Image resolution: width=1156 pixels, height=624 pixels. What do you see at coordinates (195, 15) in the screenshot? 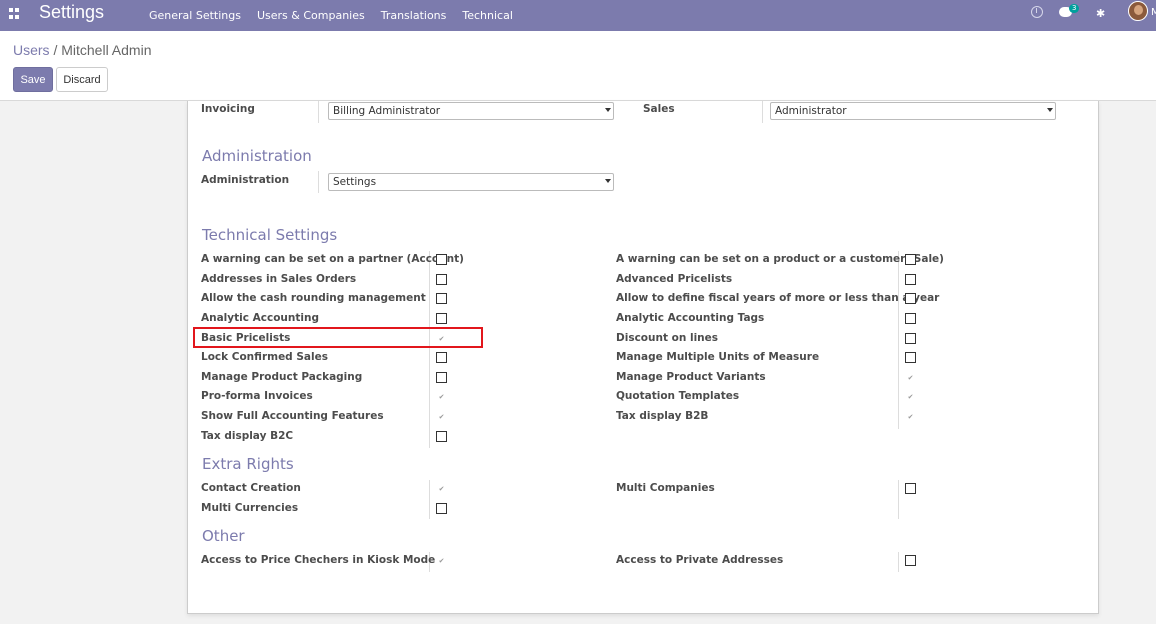
I see `menu-general-settings: General Settings` at bounding box center [195, 15].